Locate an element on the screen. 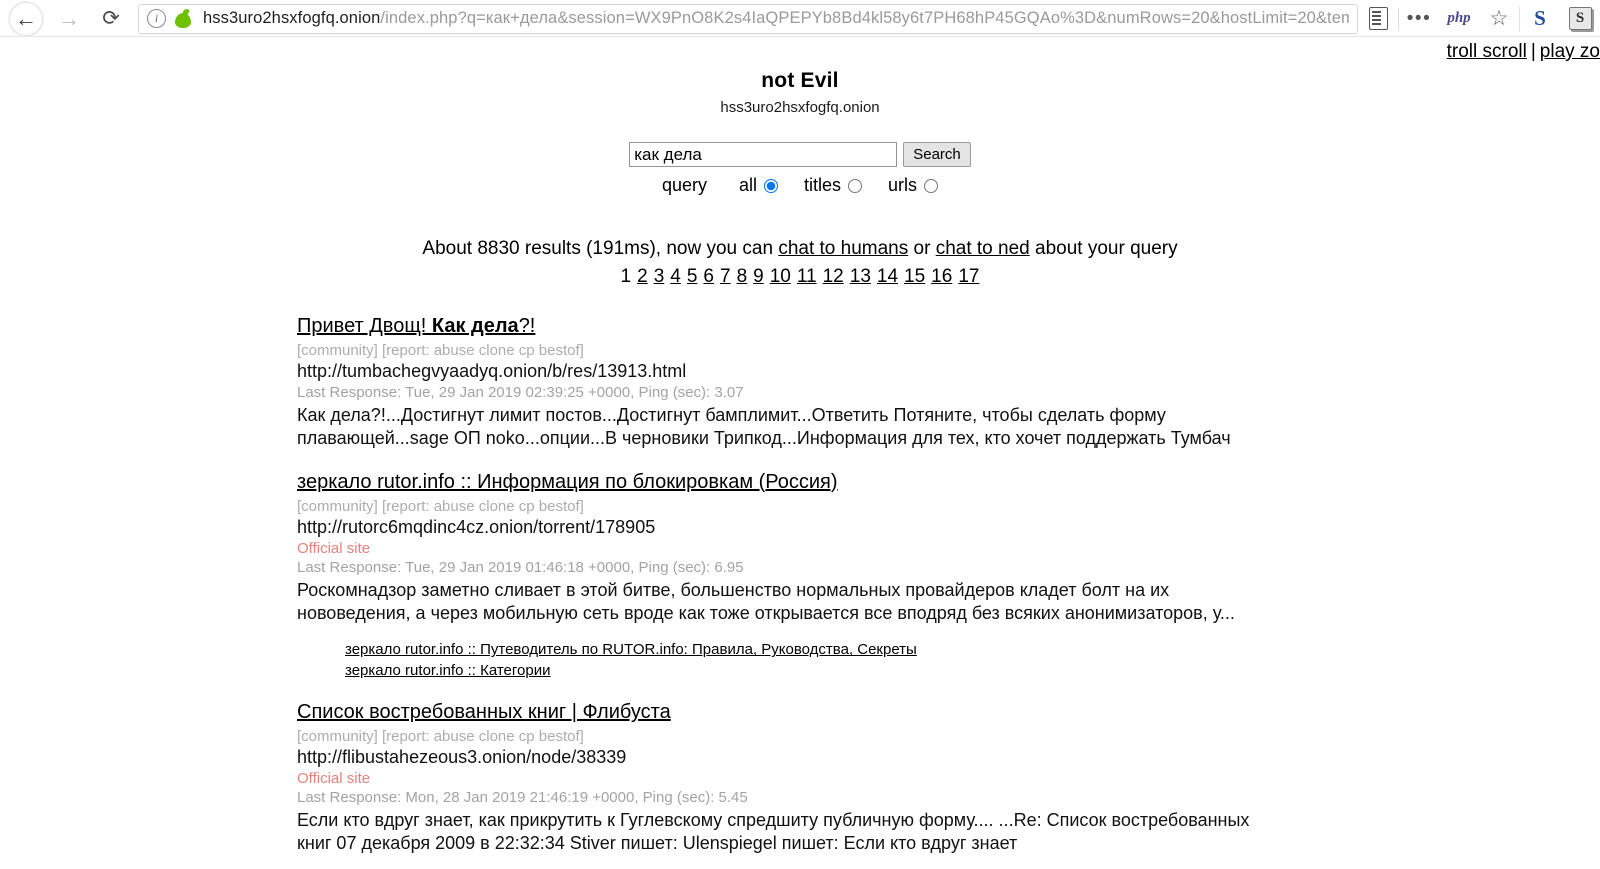  reader-view-icon is located at coordinates (1378, 18).